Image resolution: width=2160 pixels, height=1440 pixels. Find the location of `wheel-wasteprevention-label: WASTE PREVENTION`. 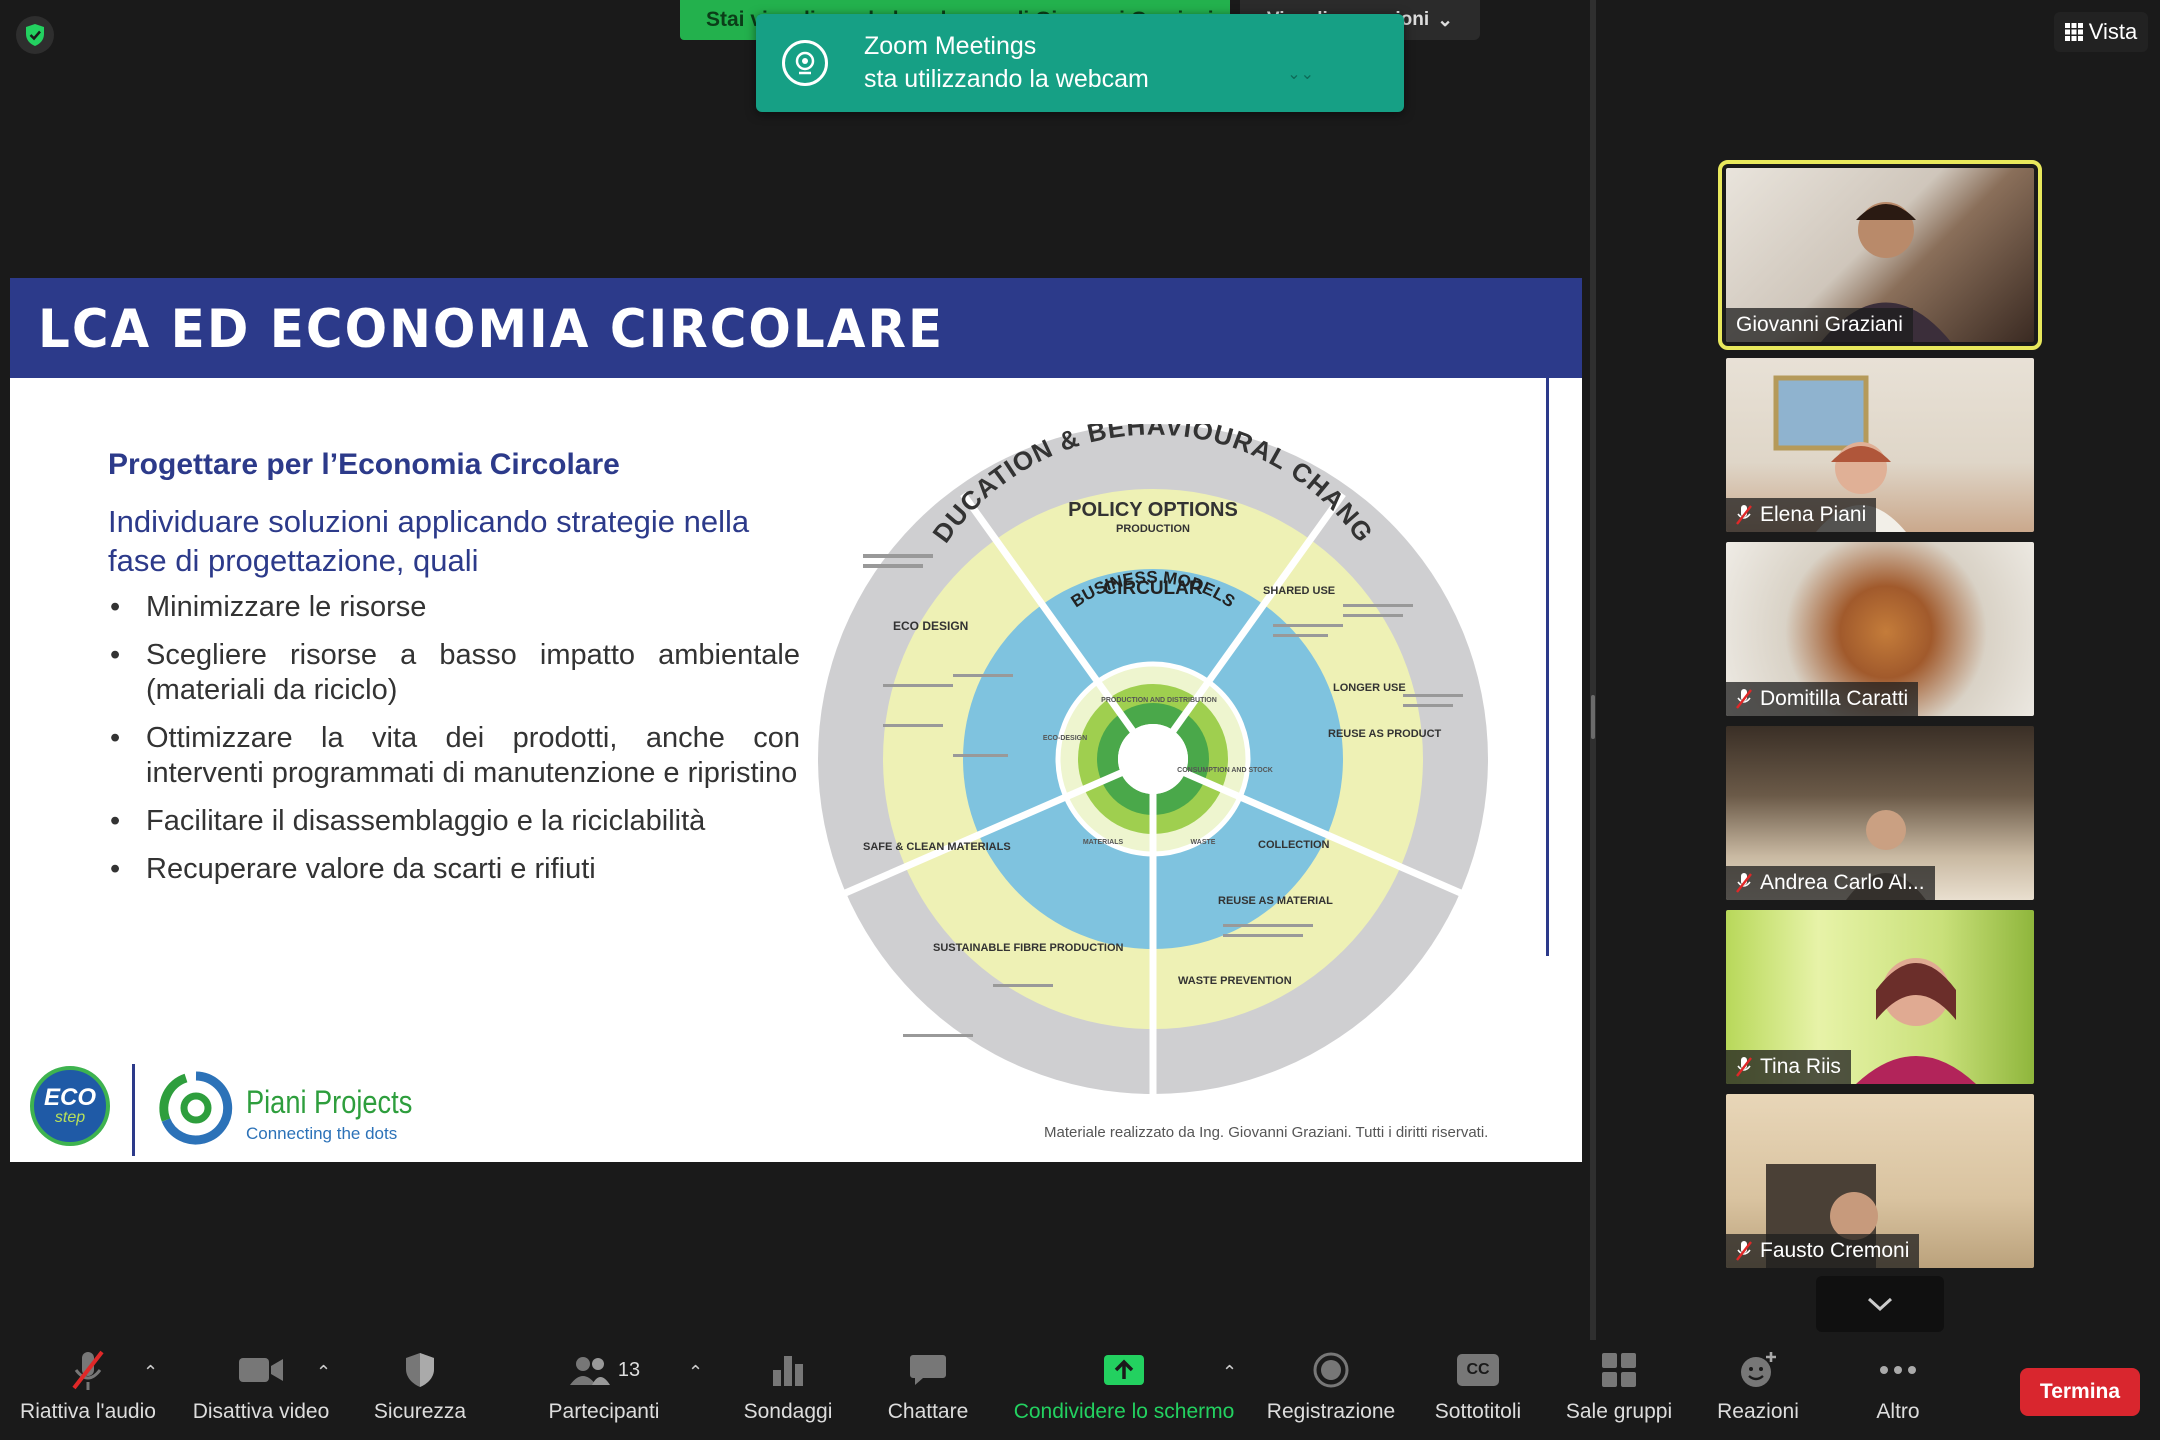

wheel-wasteprevention-label: WASTE PREVENTION is located at coordinates (1235, 981).